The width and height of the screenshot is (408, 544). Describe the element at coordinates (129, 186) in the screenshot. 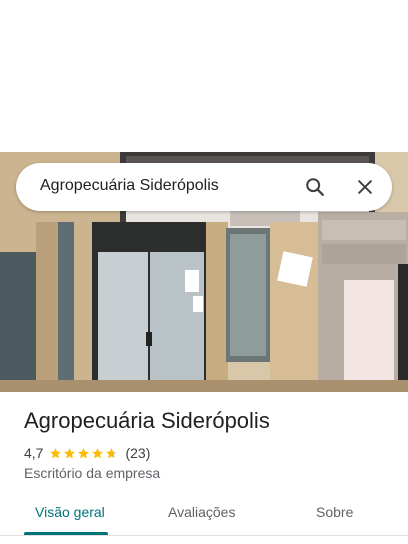

I see `search-input: Agropecuária Siderópolis` at that location.